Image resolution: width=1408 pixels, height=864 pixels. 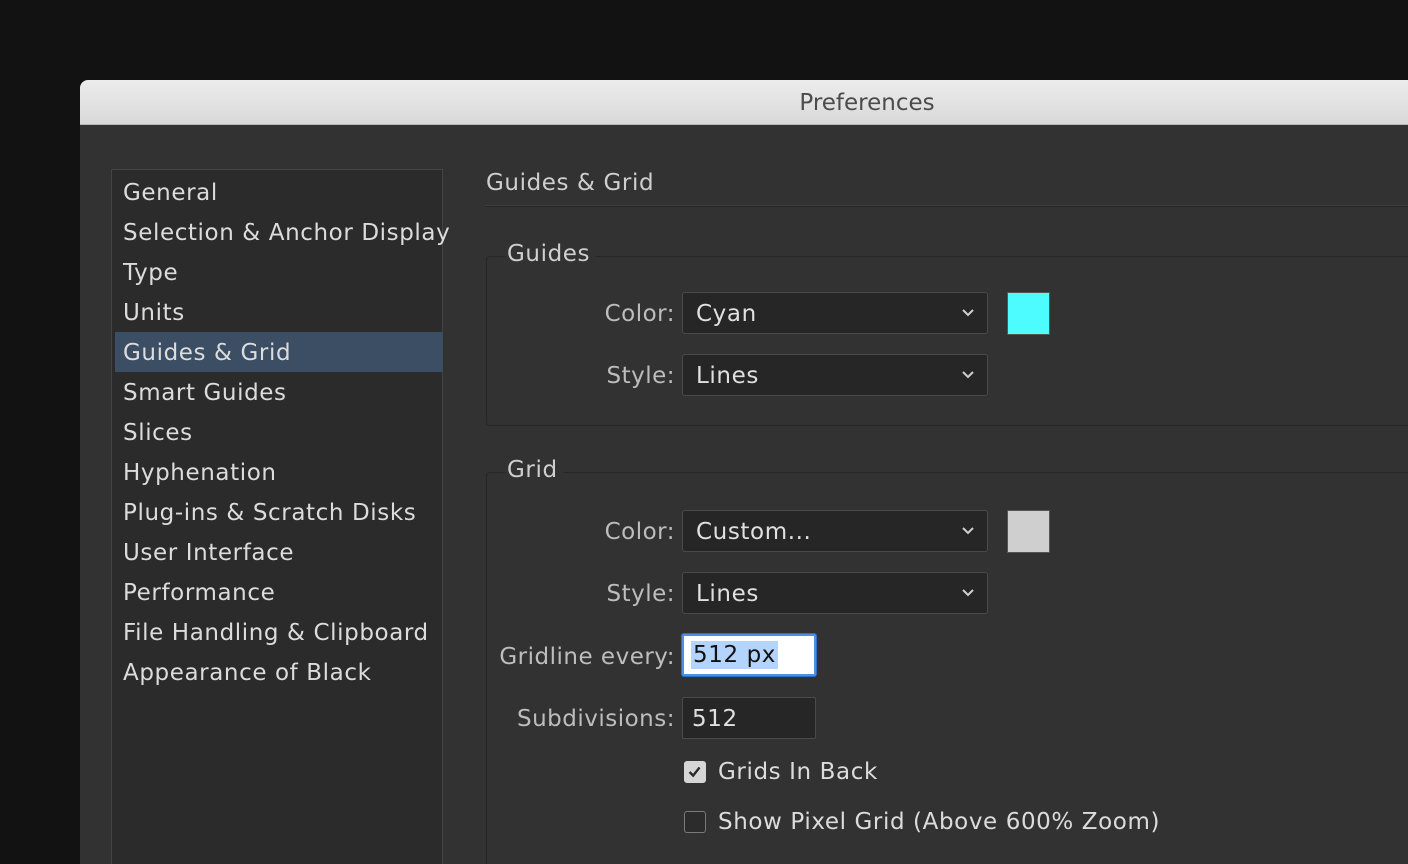 What do you see at coordinates (279, 272) in the screenshot?
I see `sidebar-item-type: Type` at bounding box center [279, 272].